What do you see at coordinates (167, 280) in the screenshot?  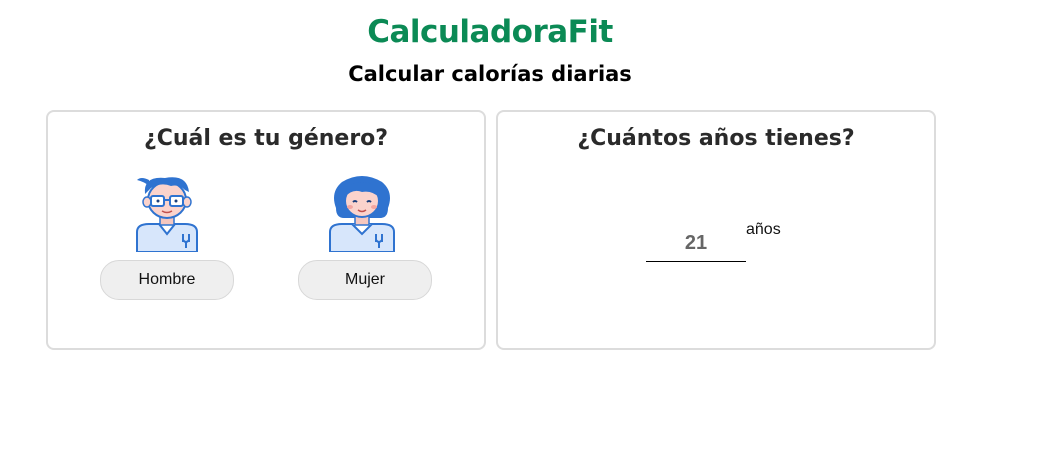 I see `male-button: Hombre` at bounding box center [167, 280].